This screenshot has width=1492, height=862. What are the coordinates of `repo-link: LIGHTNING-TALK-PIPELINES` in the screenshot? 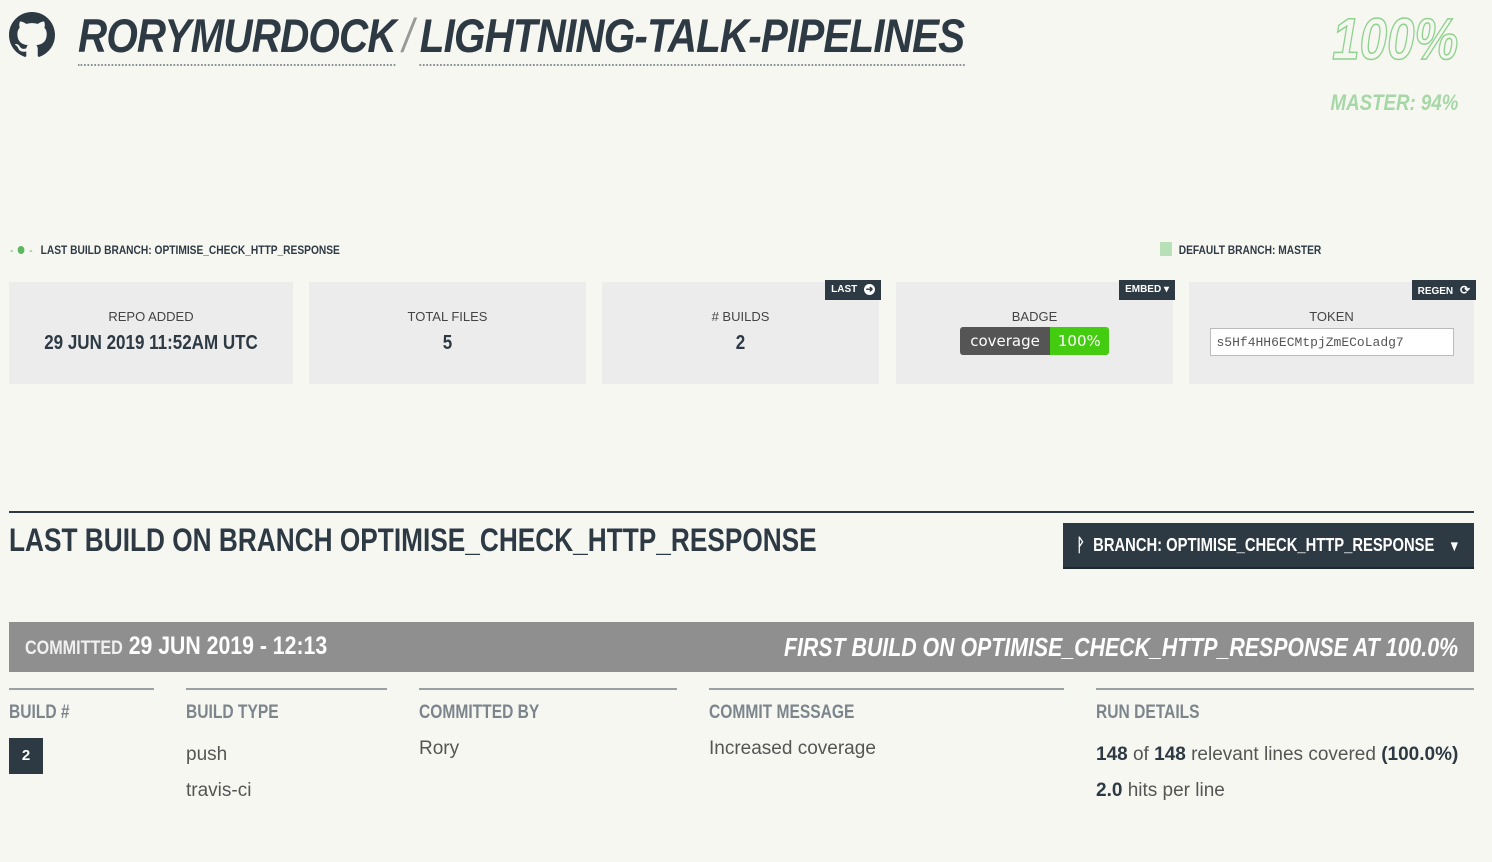 It's located at (692, 37).